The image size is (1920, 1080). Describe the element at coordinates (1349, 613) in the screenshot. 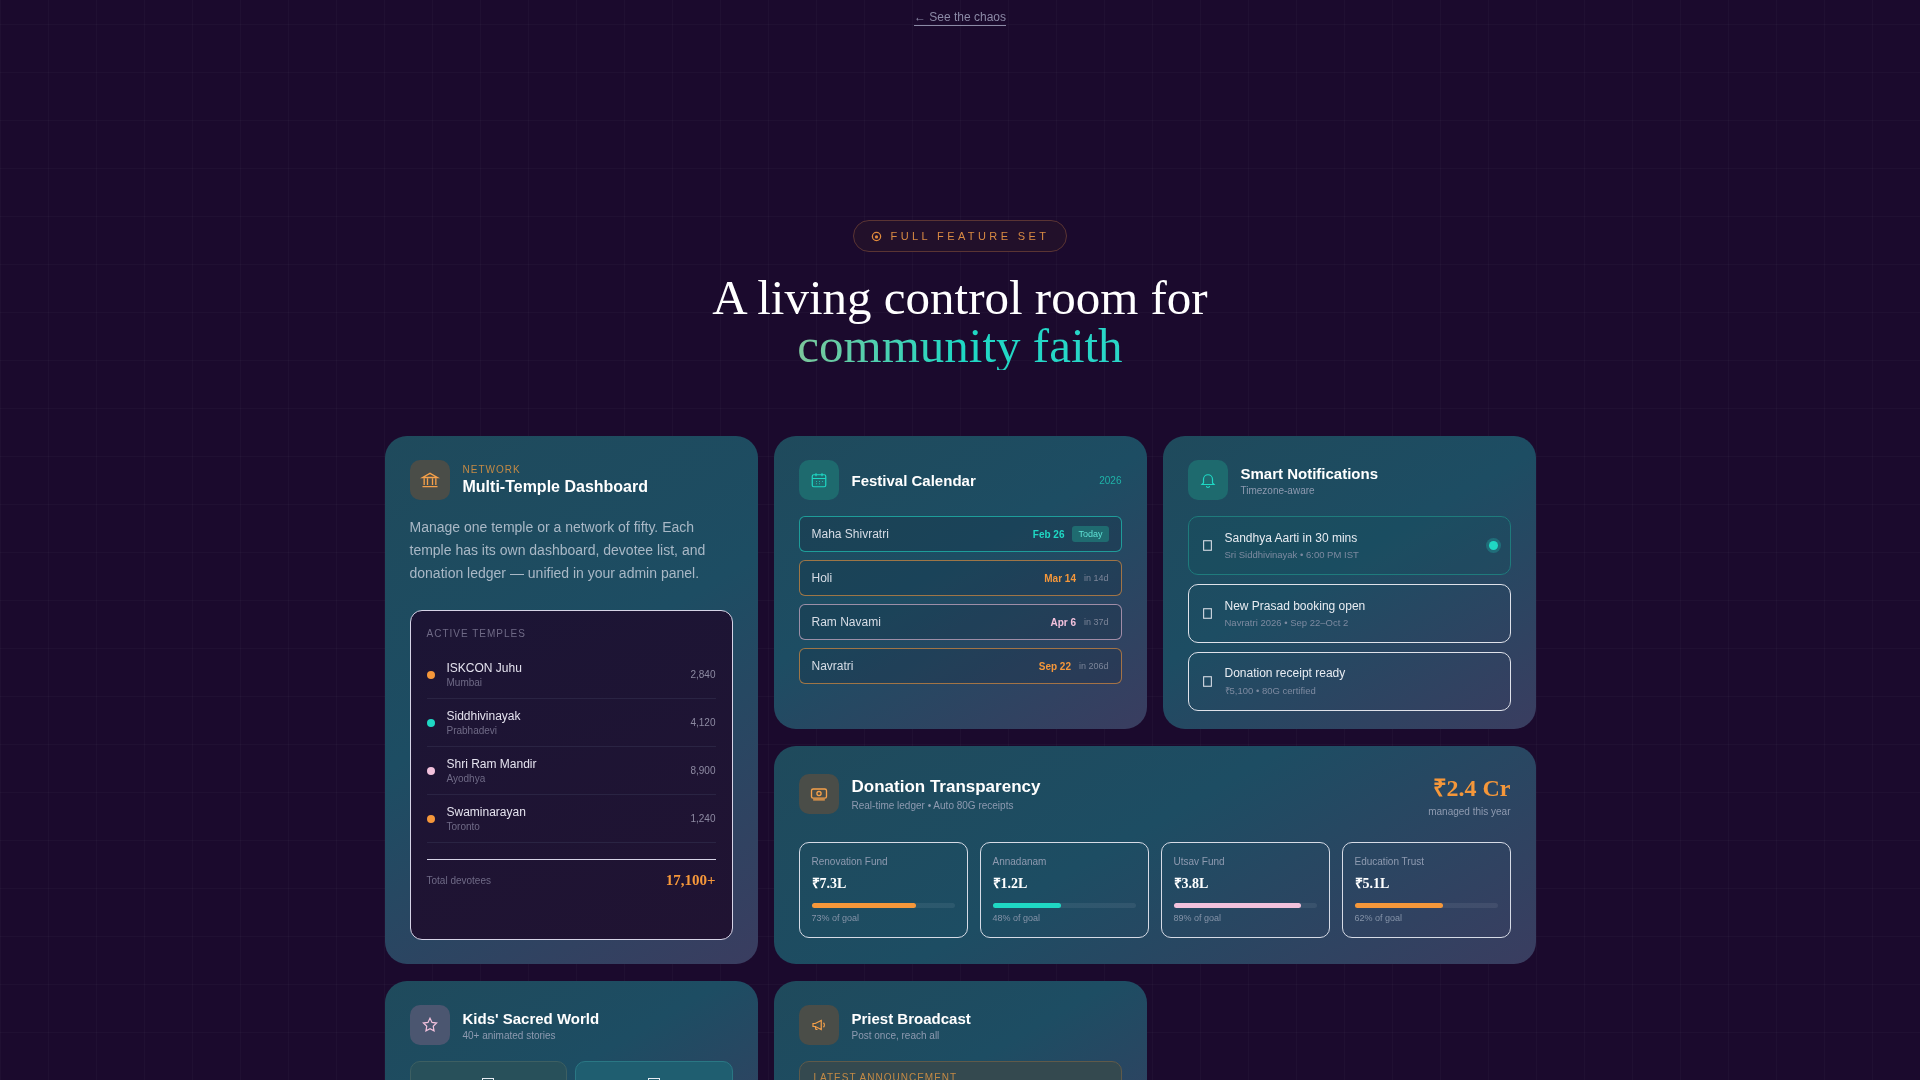

I see `notification-item: New Prasad booking open Navratri 2026 • Sep 22–Oct 2` at that location.